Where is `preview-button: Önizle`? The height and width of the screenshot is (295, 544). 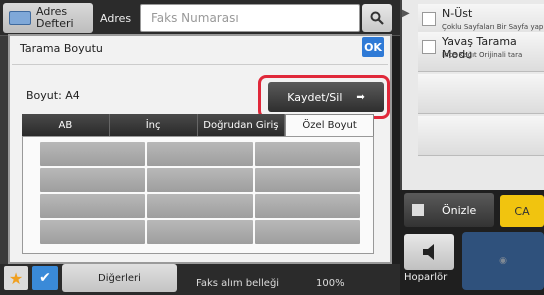
preview-button: Önizle is located at coordinates (449, 210).